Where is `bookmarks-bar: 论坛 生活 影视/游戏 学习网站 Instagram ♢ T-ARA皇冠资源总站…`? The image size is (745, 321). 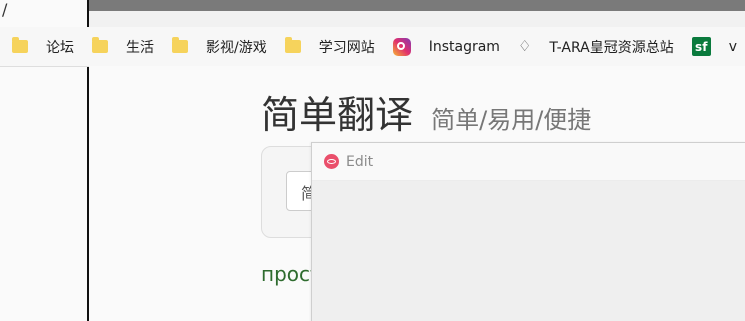 bookmarks-bar: 论坛 生活 影视/游戏 学习网站 Instagram ♢ T-ARA皇冠资源总站… is located at coordinates (372, 47).